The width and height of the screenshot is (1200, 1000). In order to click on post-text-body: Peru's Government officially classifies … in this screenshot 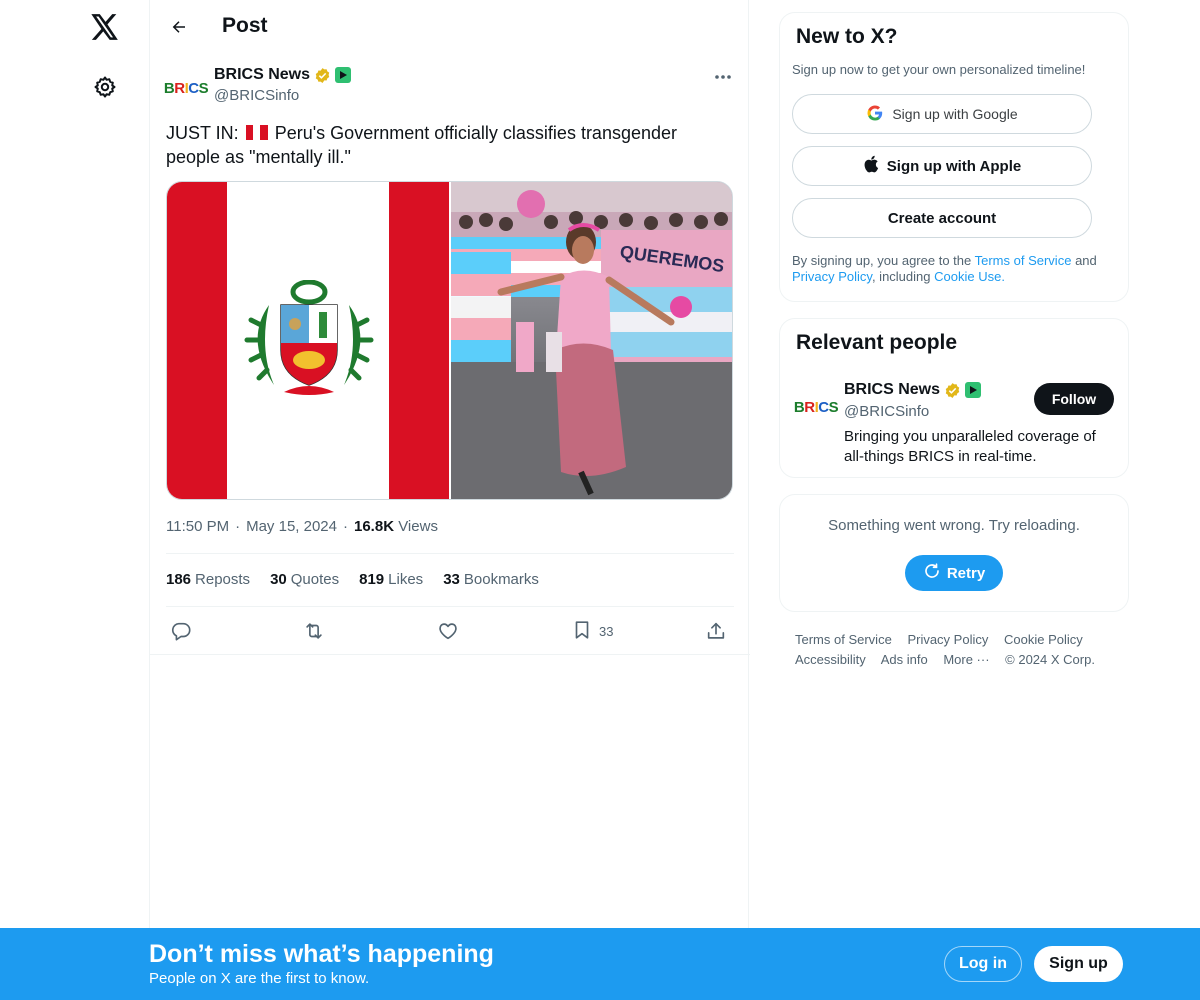, I will do `click(422, 145)`.